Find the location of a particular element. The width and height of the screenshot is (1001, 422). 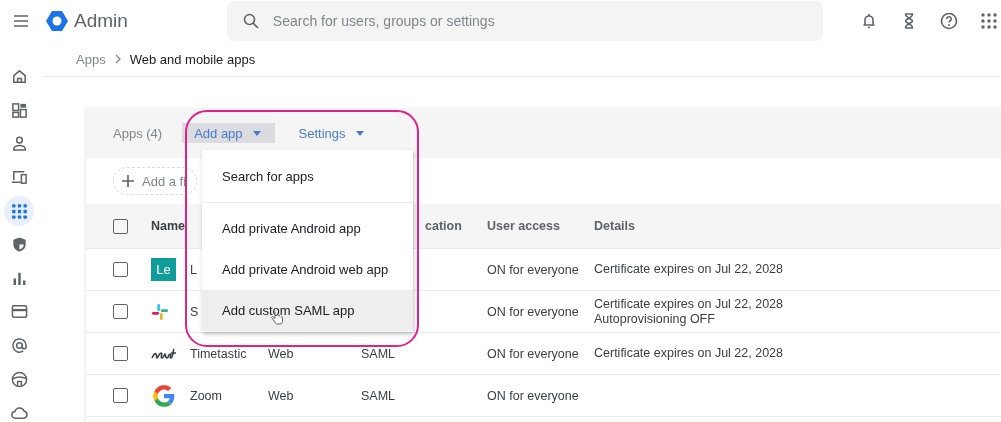

menu-icon is located at coordinates (21, 21).